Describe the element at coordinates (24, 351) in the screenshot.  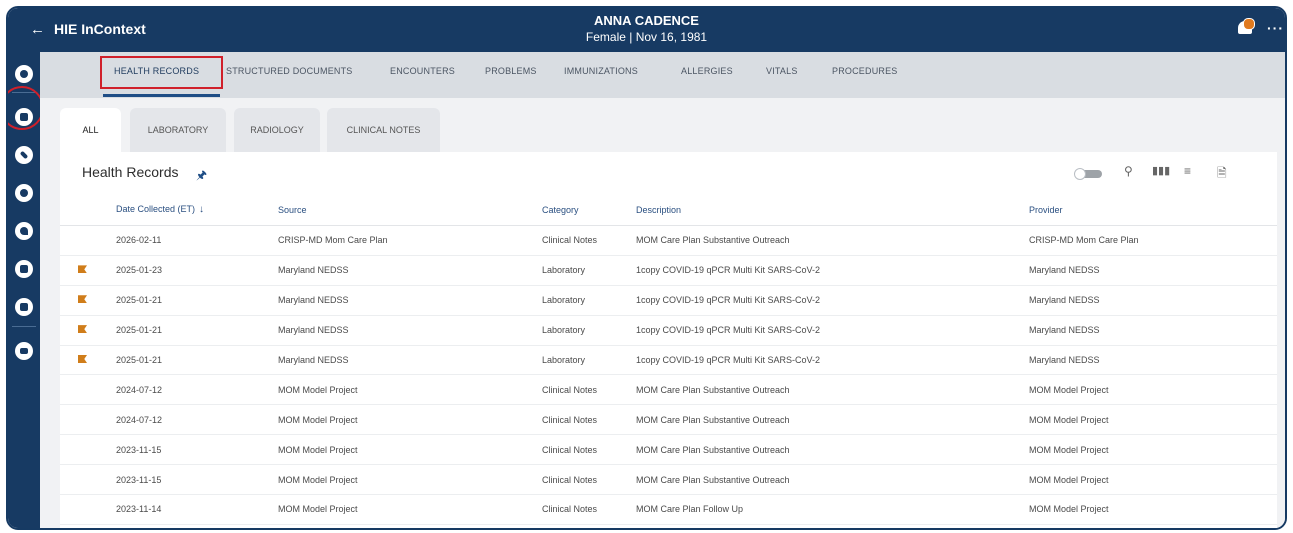
I see `list-icon` at that location.